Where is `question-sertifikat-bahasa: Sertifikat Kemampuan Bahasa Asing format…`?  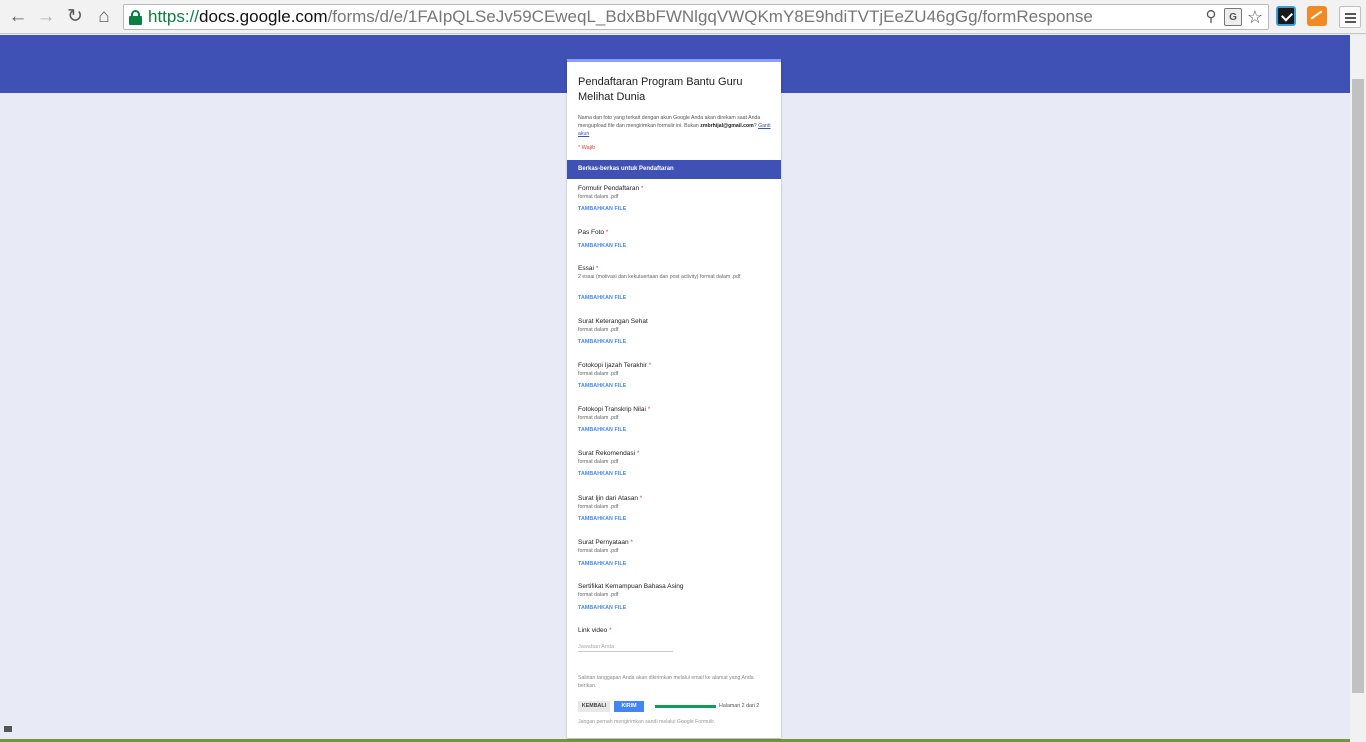 question-sertifikat-bahasa: Sertifikat Kemampuan Bahasa Asing format… is located at coordinates (631, 597).